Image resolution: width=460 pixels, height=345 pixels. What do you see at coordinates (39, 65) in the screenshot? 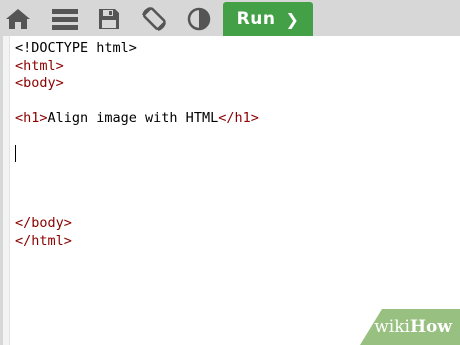
I see `code-tag: <html>` at bounding box center [39, 65].